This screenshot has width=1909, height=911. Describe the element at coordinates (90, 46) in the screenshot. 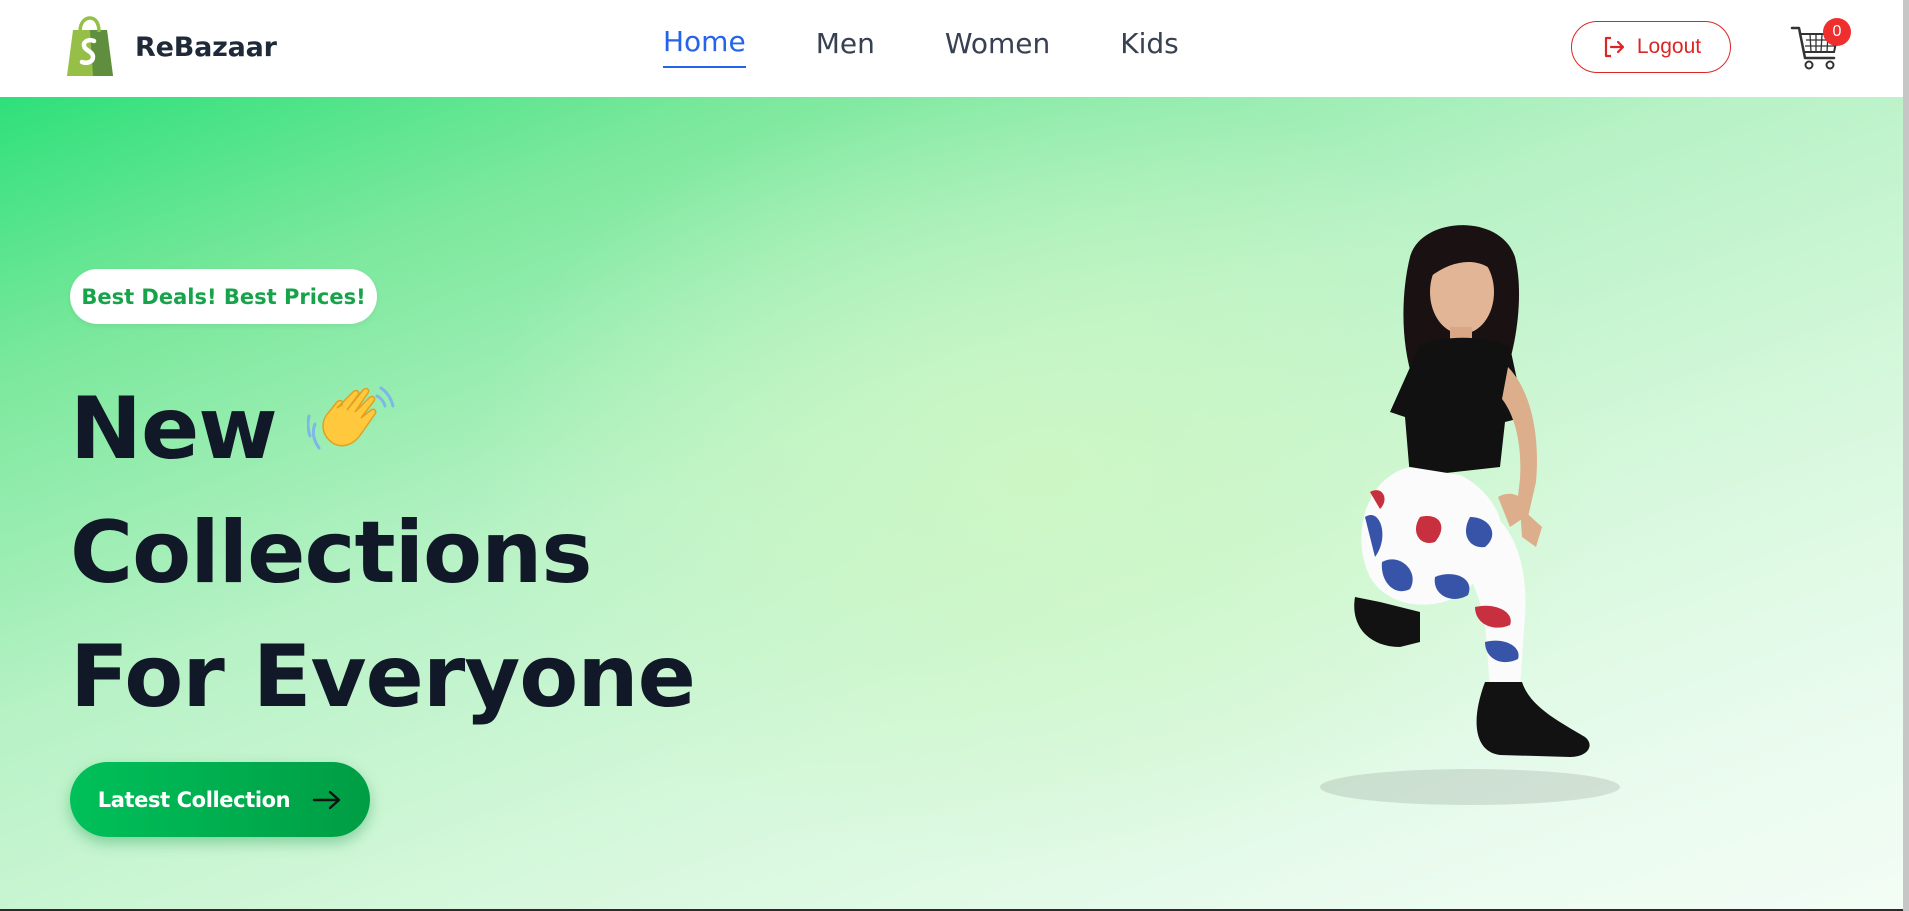

I see `shopping-bag-logo-icon` at that location.